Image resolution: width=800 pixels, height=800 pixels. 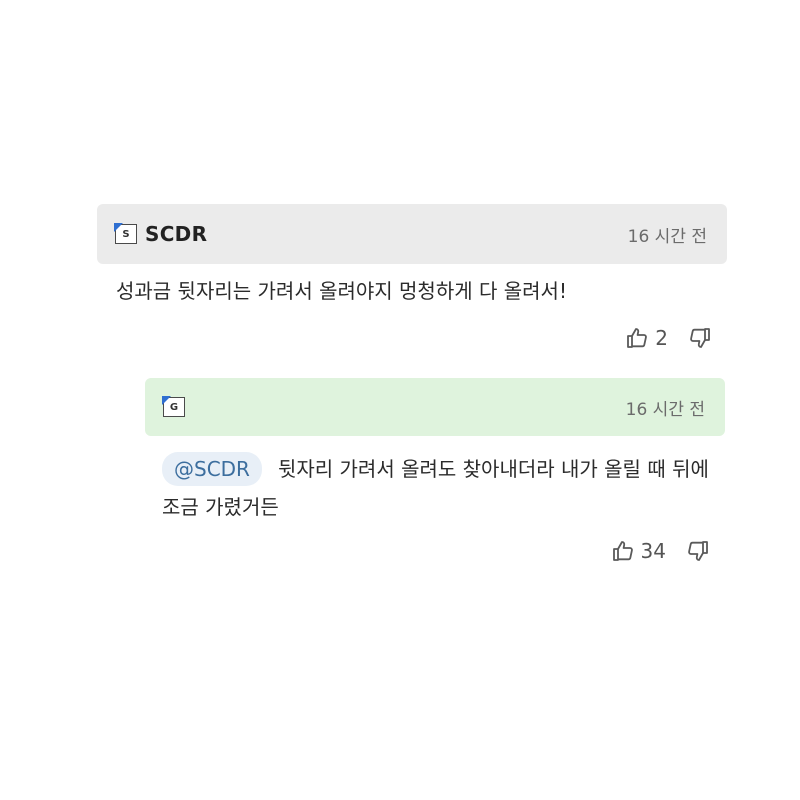 What do you see at coordinates (653, 551) in the screenshot?
I see `like-count: 34` at bounding box center [653, 551].